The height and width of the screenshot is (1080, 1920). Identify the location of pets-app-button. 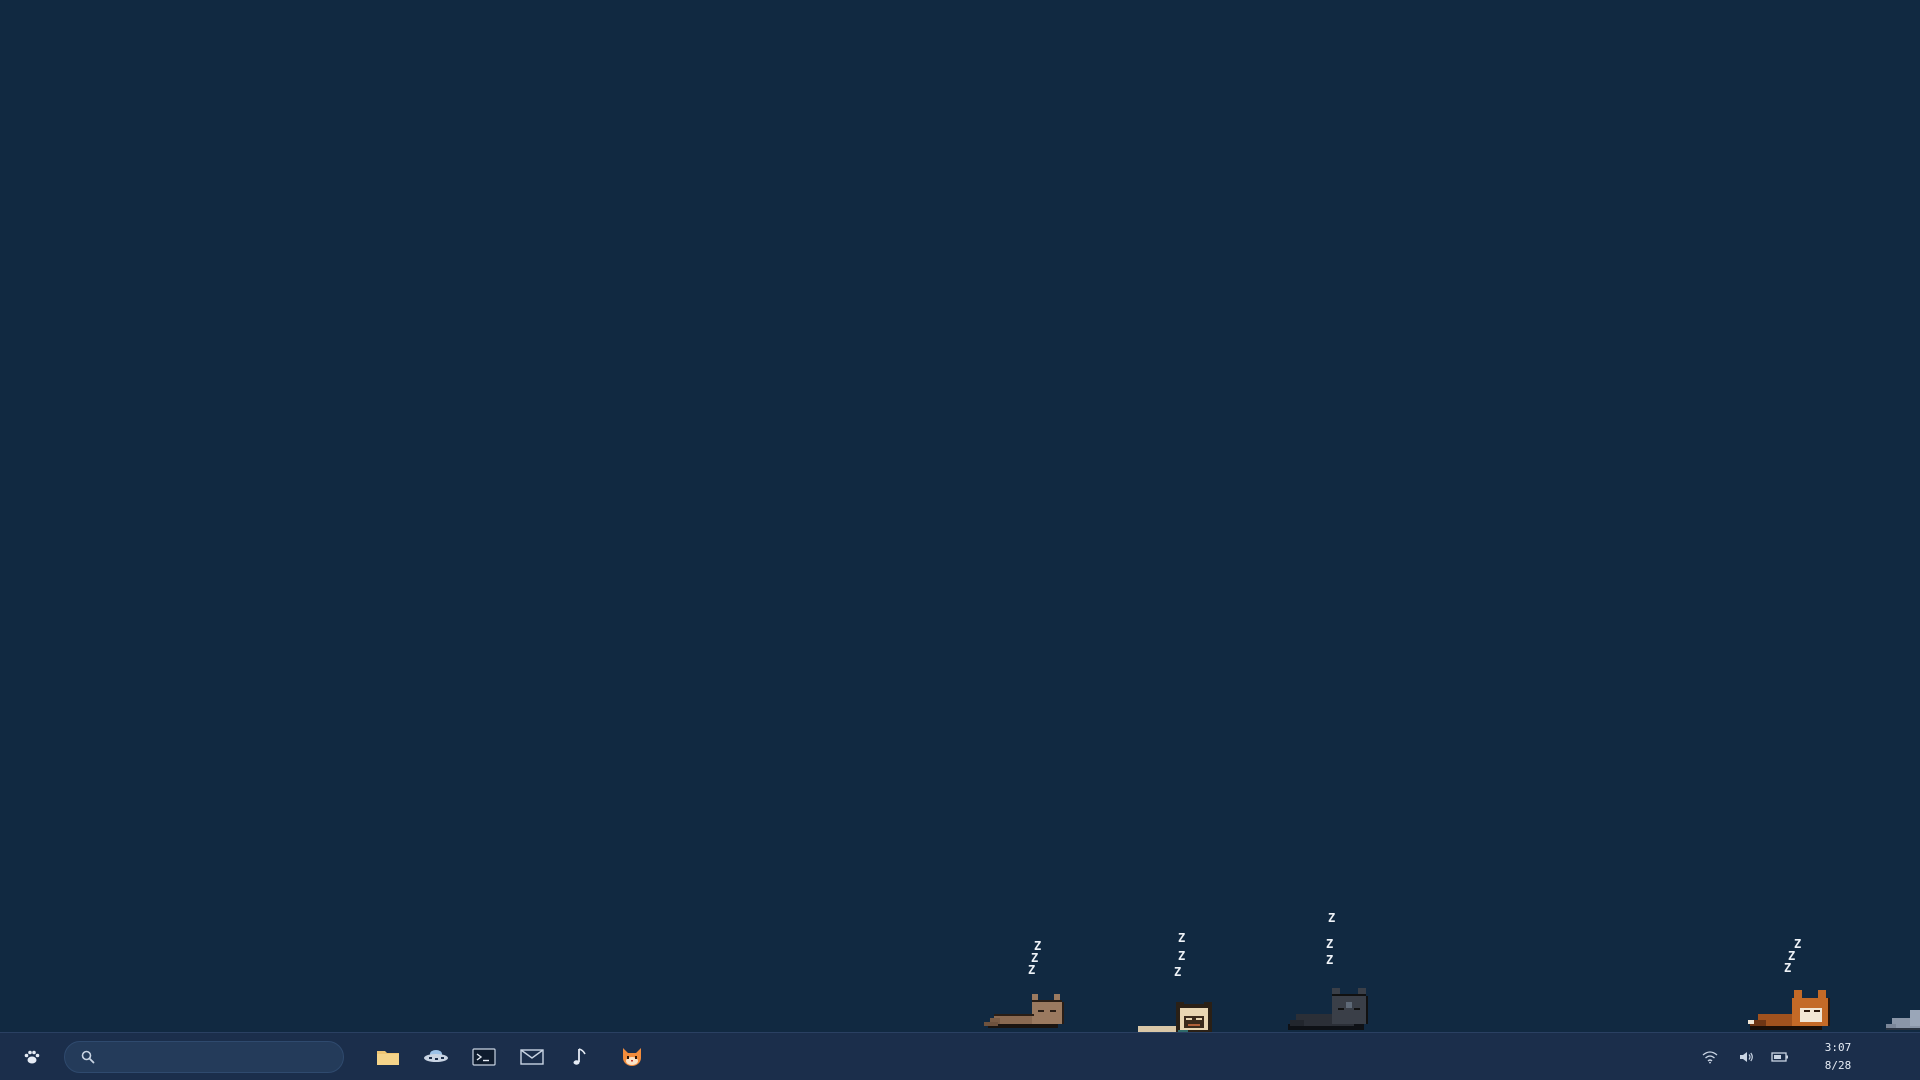
(632, 1057).